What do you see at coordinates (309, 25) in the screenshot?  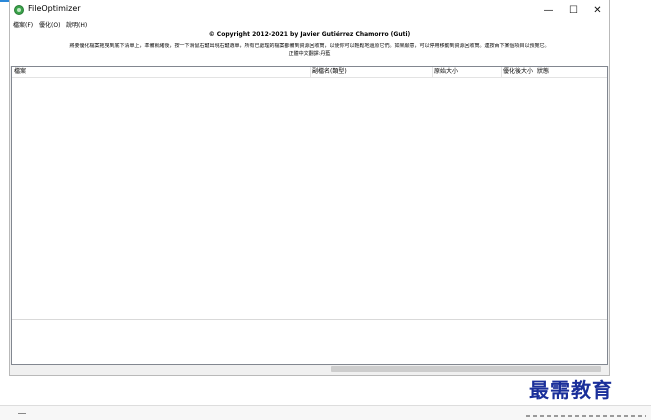 I see `menu-bar: 檔案(F) 優化(O) 說明(H)` at bounding box center [309, 25].